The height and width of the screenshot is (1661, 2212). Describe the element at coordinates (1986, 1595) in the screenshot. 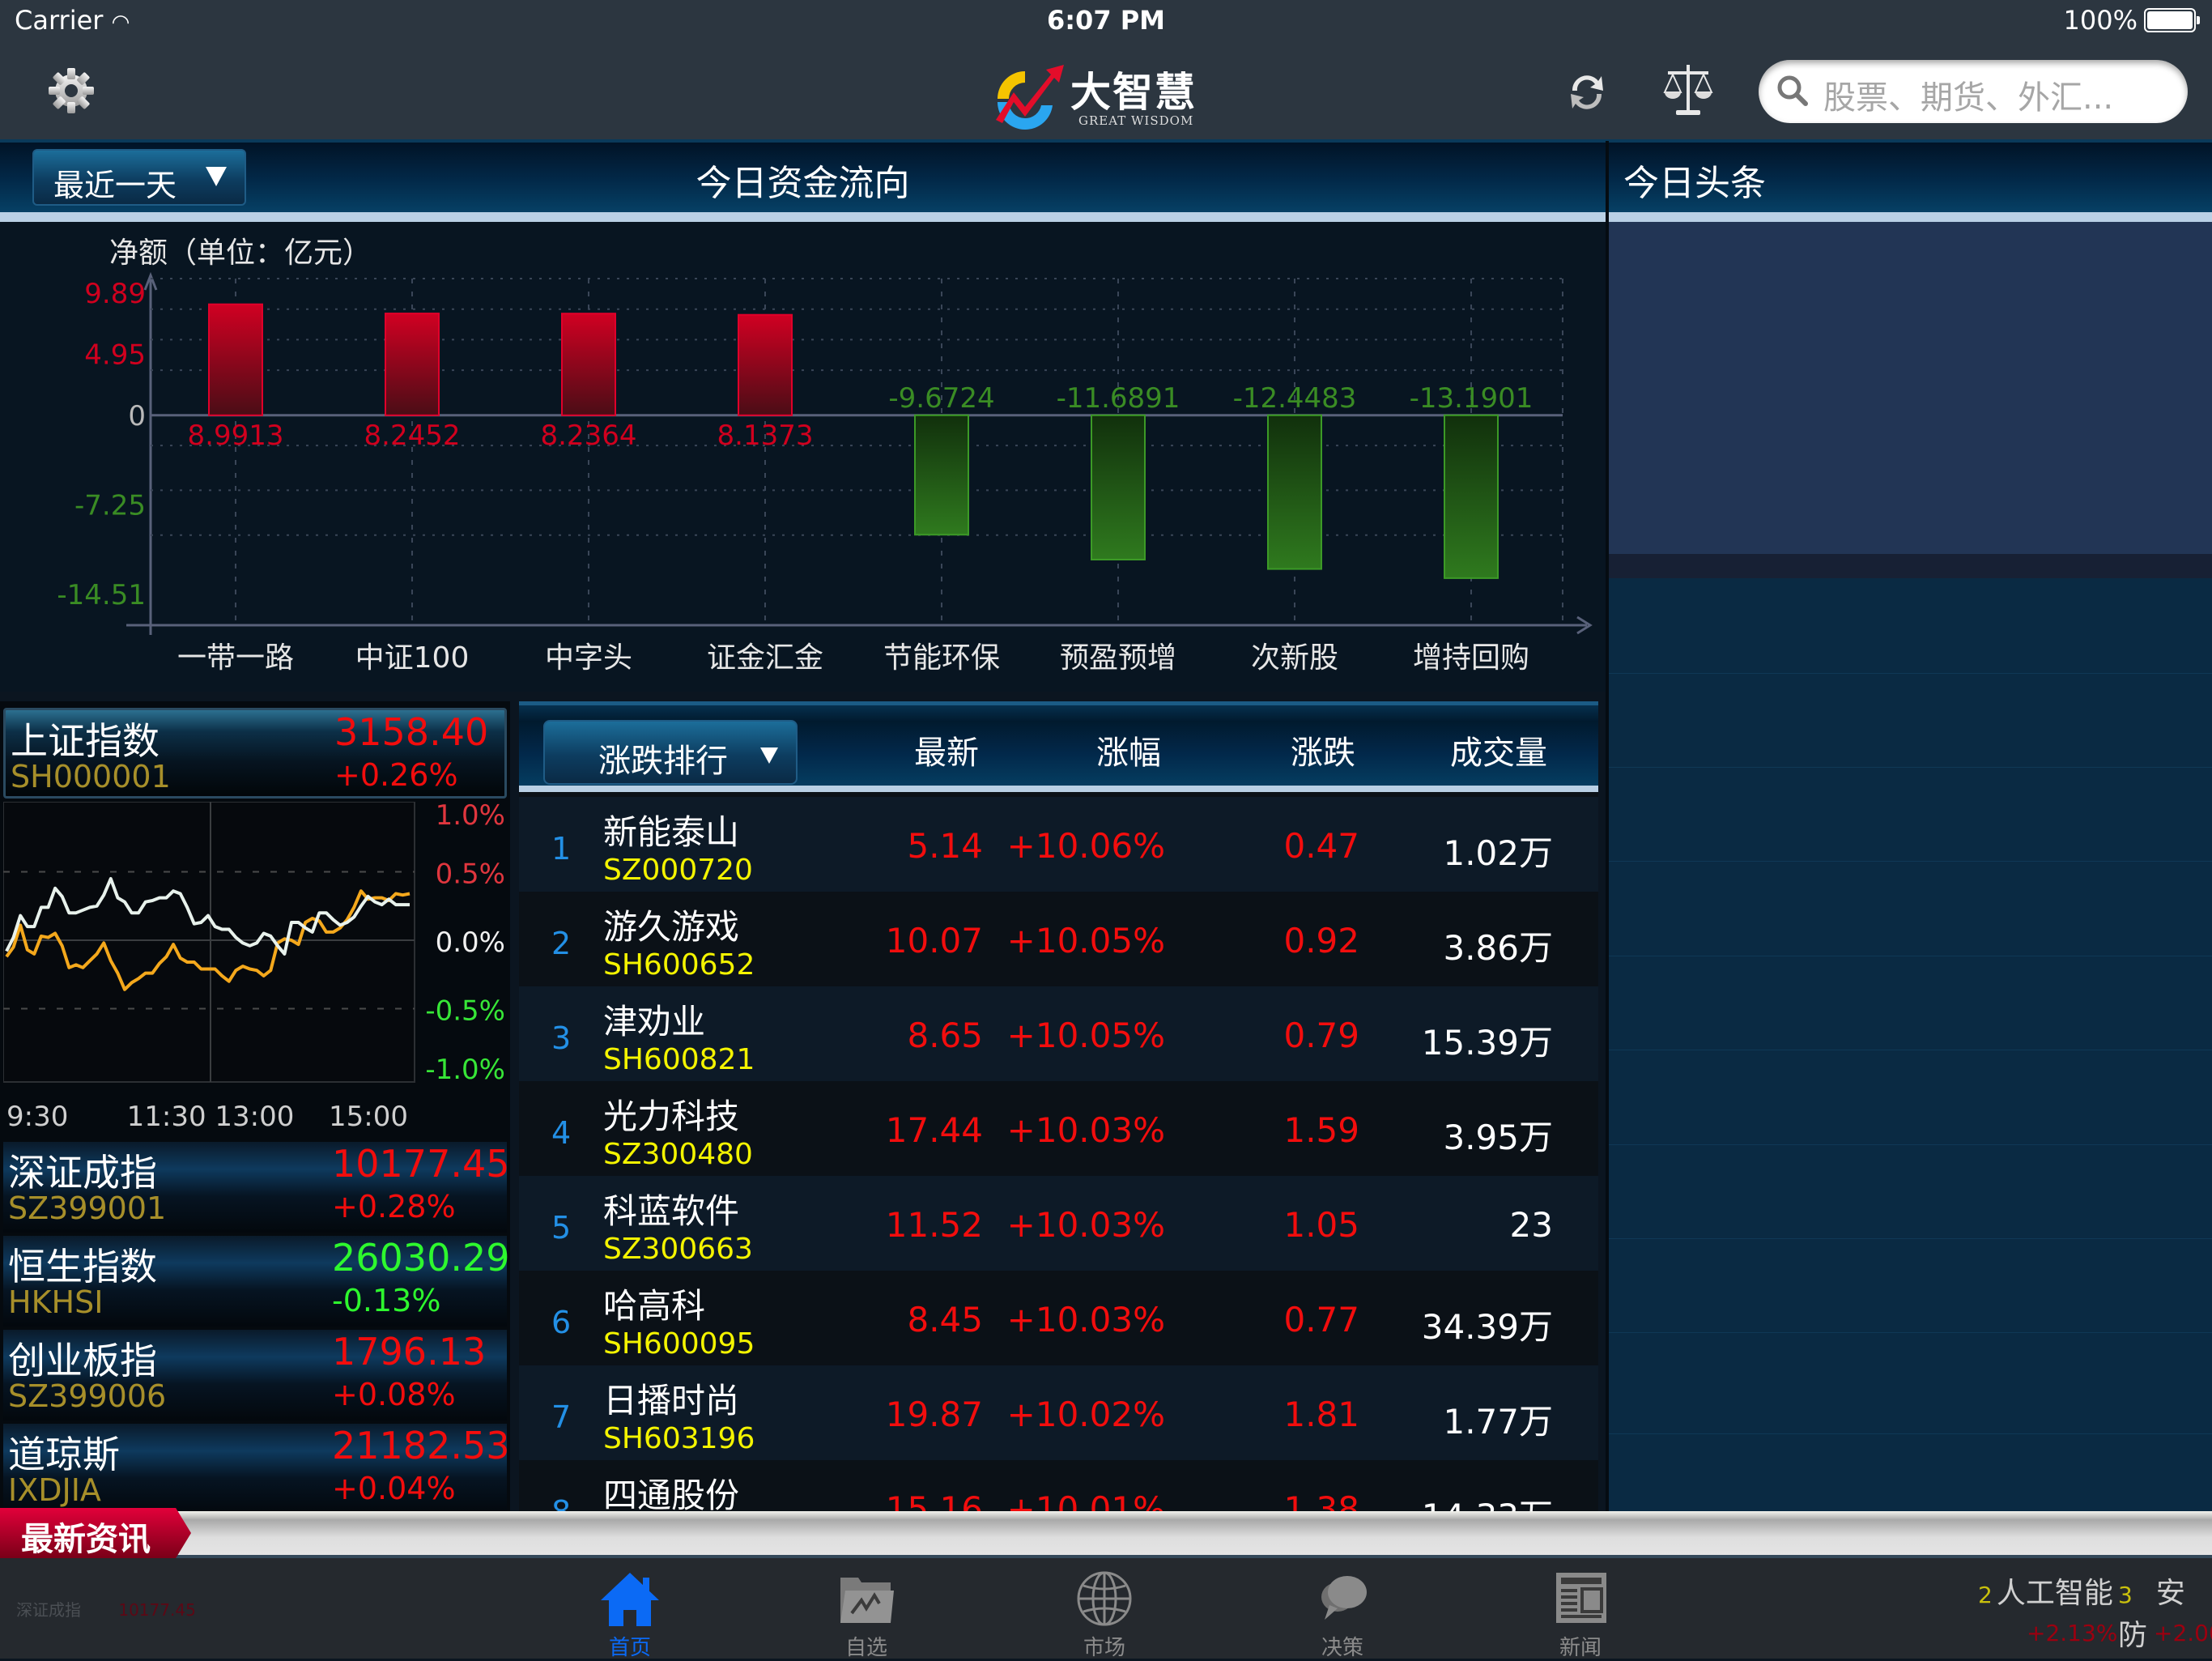

I see `hot-sector-rank: 2` at that location.